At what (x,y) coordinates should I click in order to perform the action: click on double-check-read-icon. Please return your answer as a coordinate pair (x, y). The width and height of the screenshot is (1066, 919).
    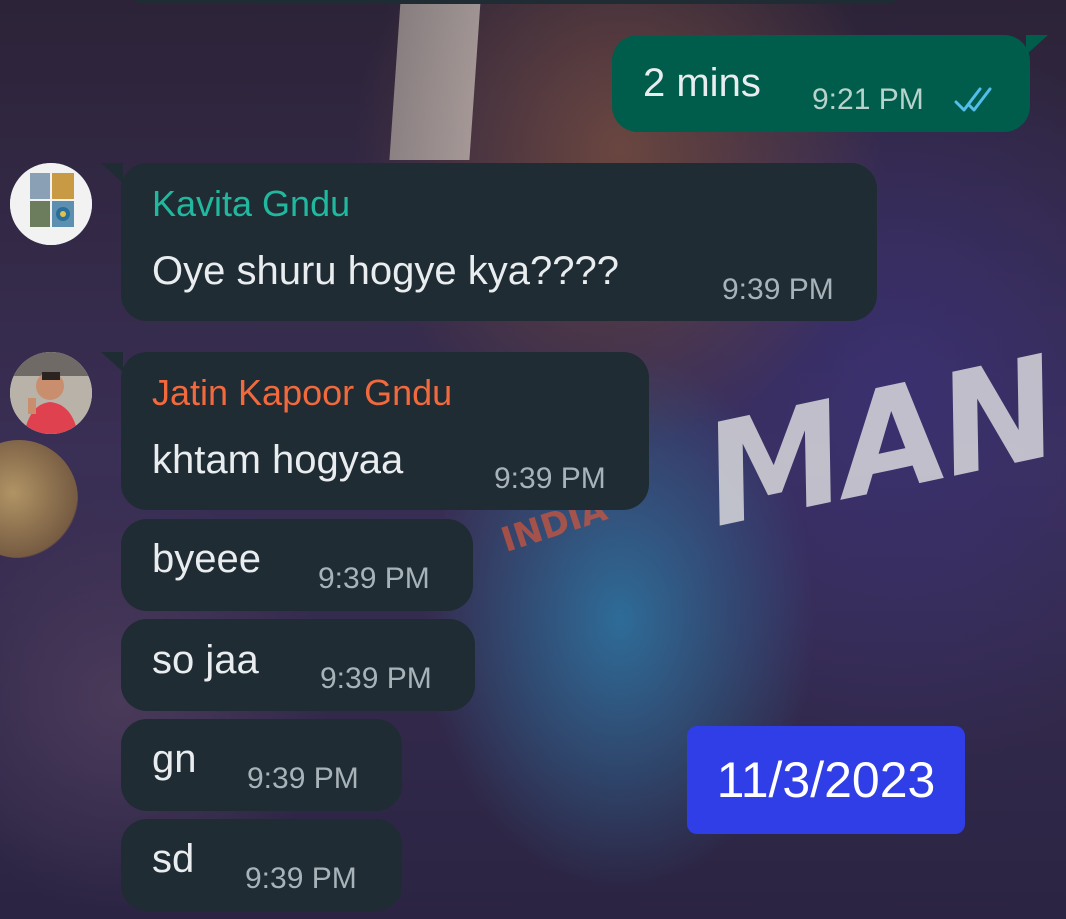
    Looking at the image, I should click on (973, 99).